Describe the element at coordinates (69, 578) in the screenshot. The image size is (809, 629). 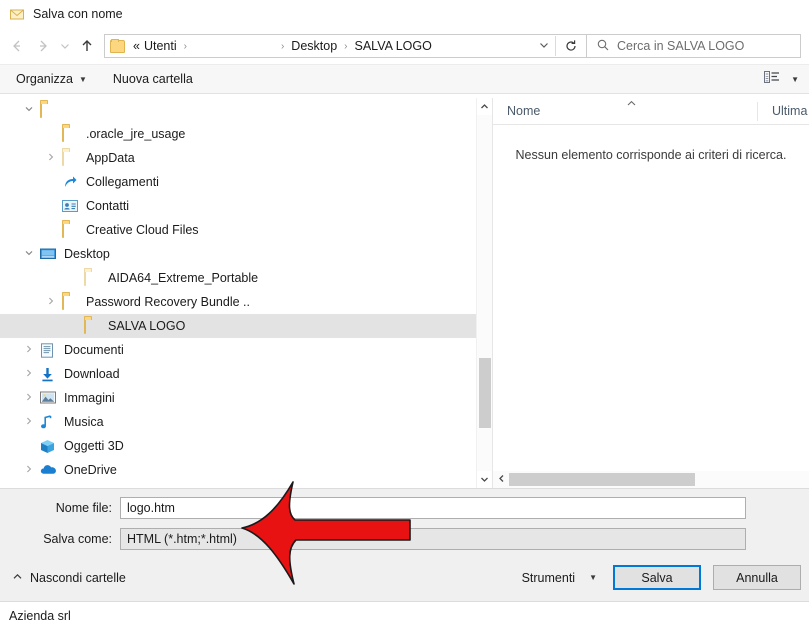
I see `hide-folders-button: Nascondi cartelle` at that location.